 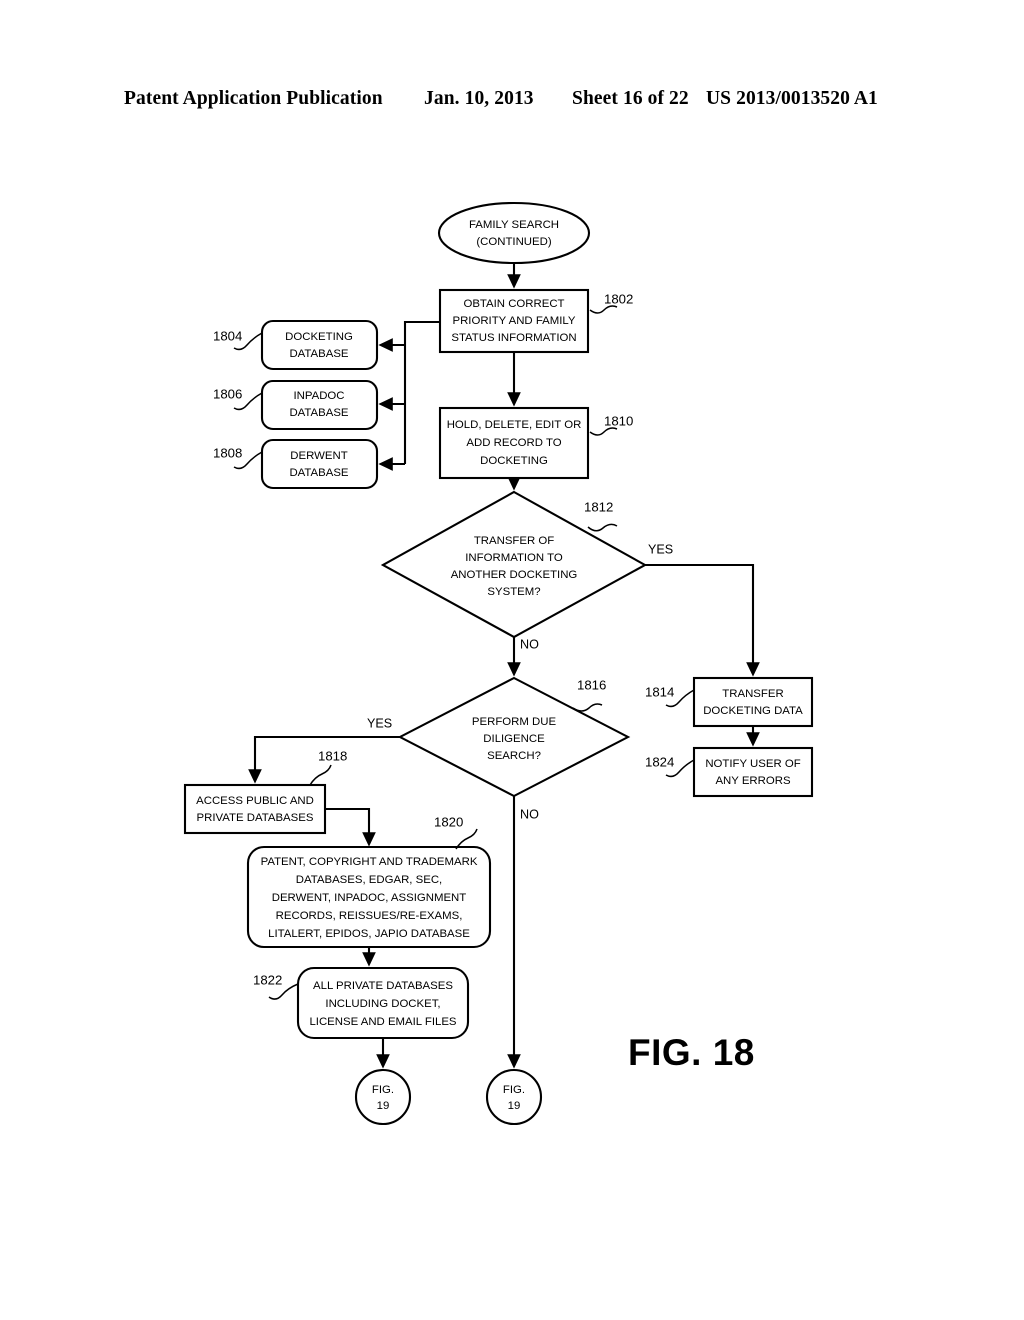 I want to click on node-1824-shape, so click(x=753, y=772).